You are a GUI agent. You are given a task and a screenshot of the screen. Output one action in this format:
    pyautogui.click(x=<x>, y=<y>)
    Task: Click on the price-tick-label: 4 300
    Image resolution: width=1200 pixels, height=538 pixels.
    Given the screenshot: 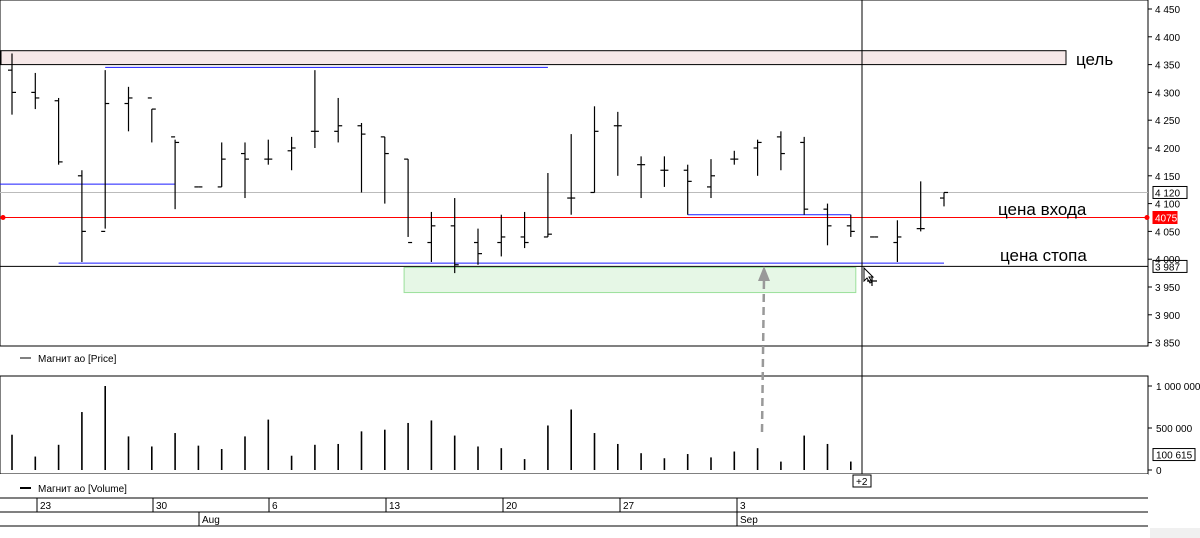 What is the action you would take?
    pyautogui.click(x=1167, y=93)
    